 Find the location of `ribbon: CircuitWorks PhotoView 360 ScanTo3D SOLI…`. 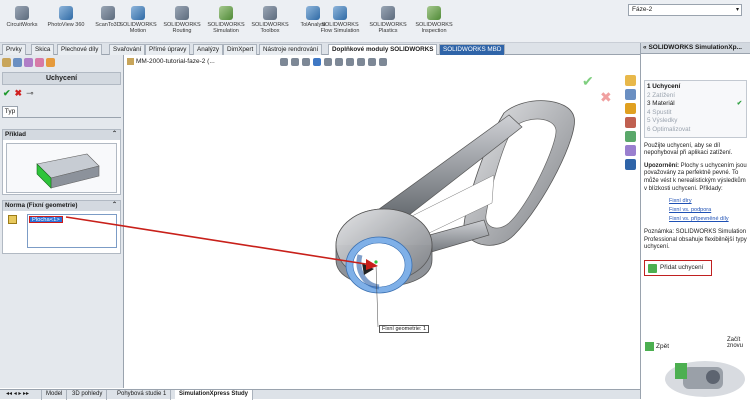

ribbon: CircuitWorks PhotoView 360 ScanTo3D SOLI… is located at coordinates (375, 21).